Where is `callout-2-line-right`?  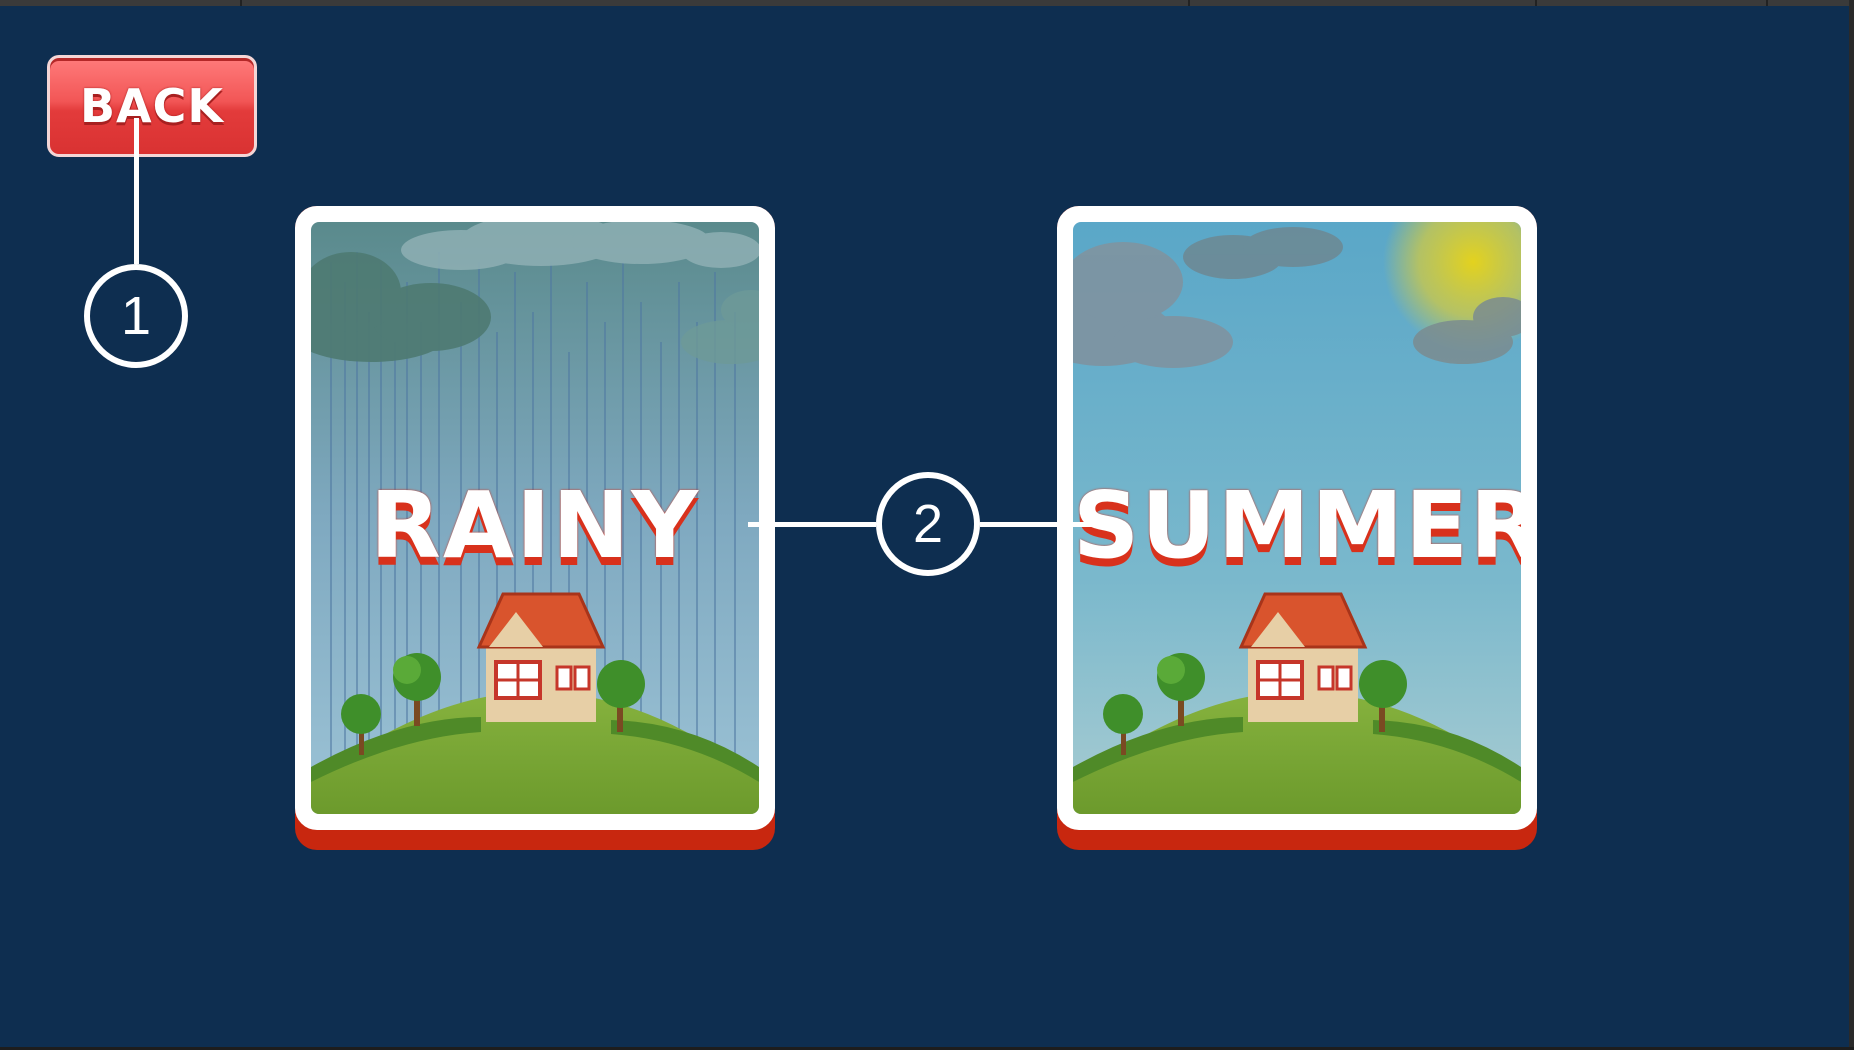 callout-2-line-right is located at coordinates (1046, 524).